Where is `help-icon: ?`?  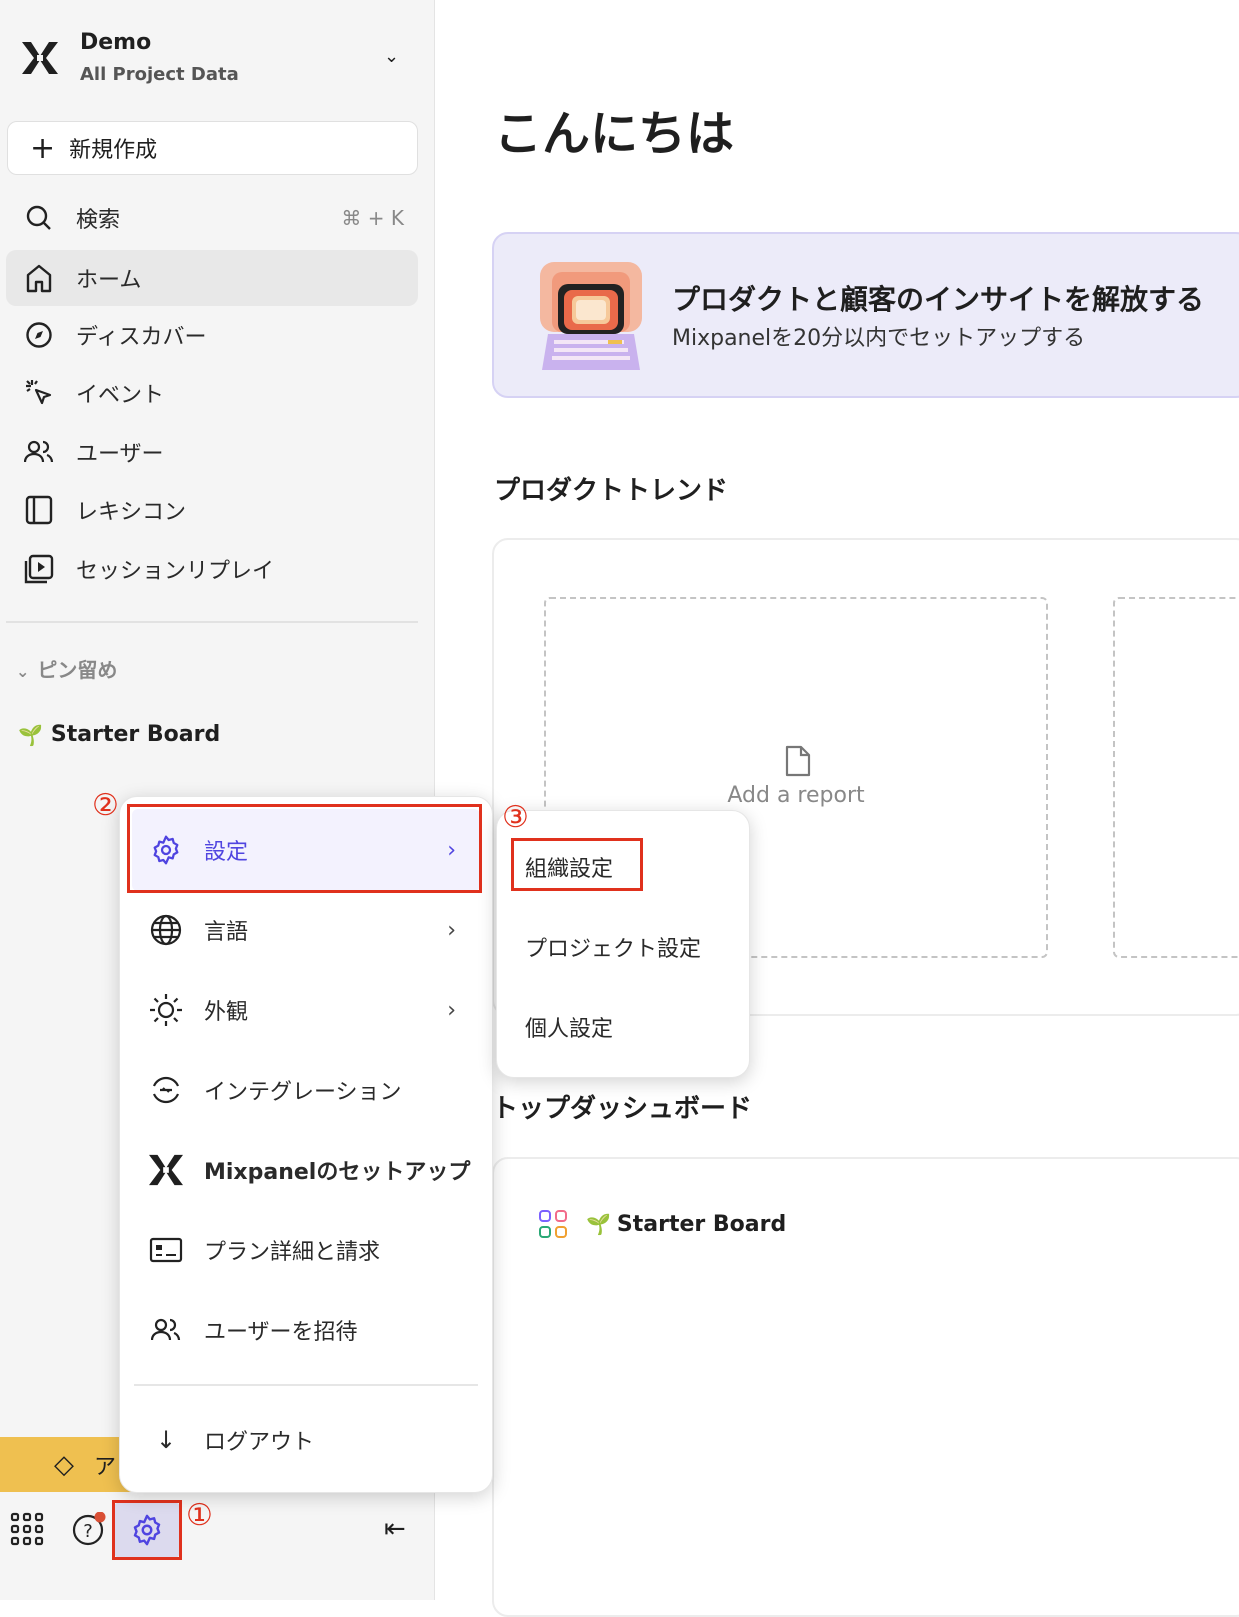 help-icon: ? is located at coordinates (90, 1531).